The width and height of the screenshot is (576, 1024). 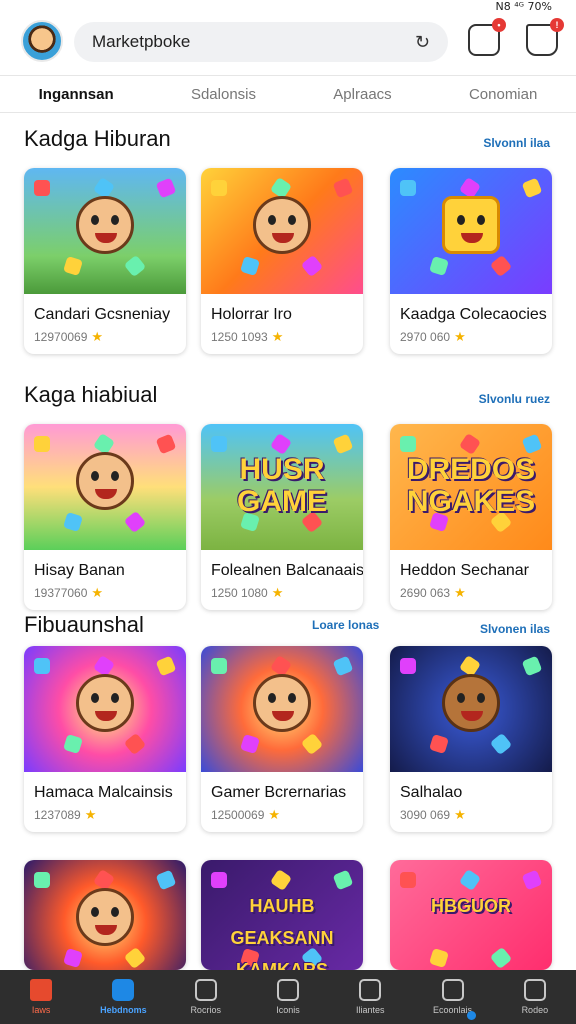 I want to click on see-all-link: Slvonnl ilaa, so click(x=516, y=143).